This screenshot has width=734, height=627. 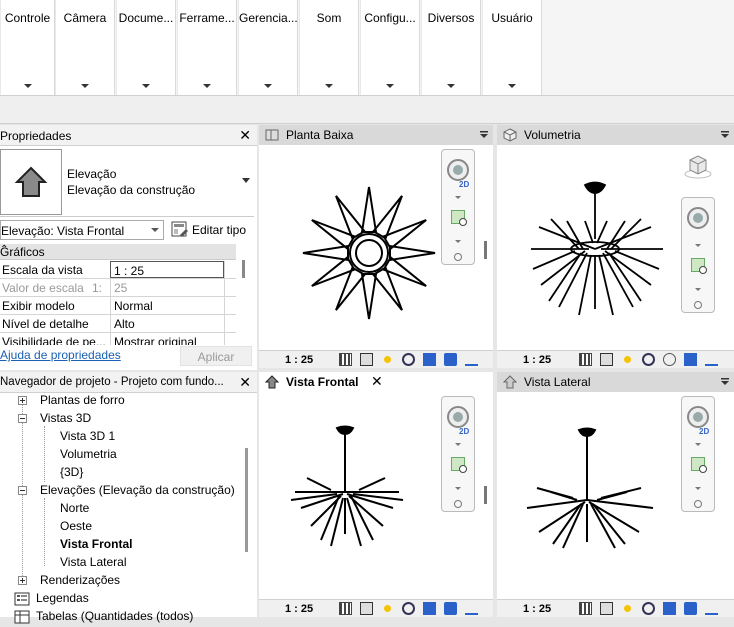 What do you see at coordinates (74, 508) in the screenshot?
I see `tree-item-norte: Norte` at bounding box center [74, 508].